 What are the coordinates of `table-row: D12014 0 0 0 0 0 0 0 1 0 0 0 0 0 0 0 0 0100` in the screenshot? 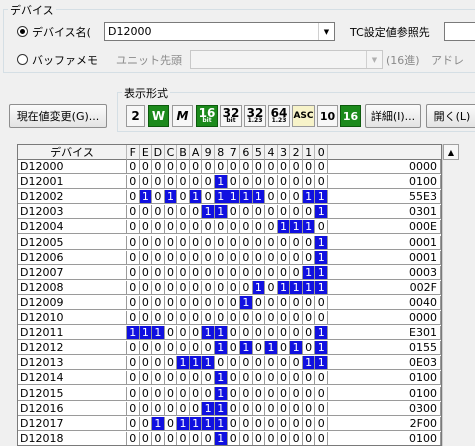 It's located at (229, 378).